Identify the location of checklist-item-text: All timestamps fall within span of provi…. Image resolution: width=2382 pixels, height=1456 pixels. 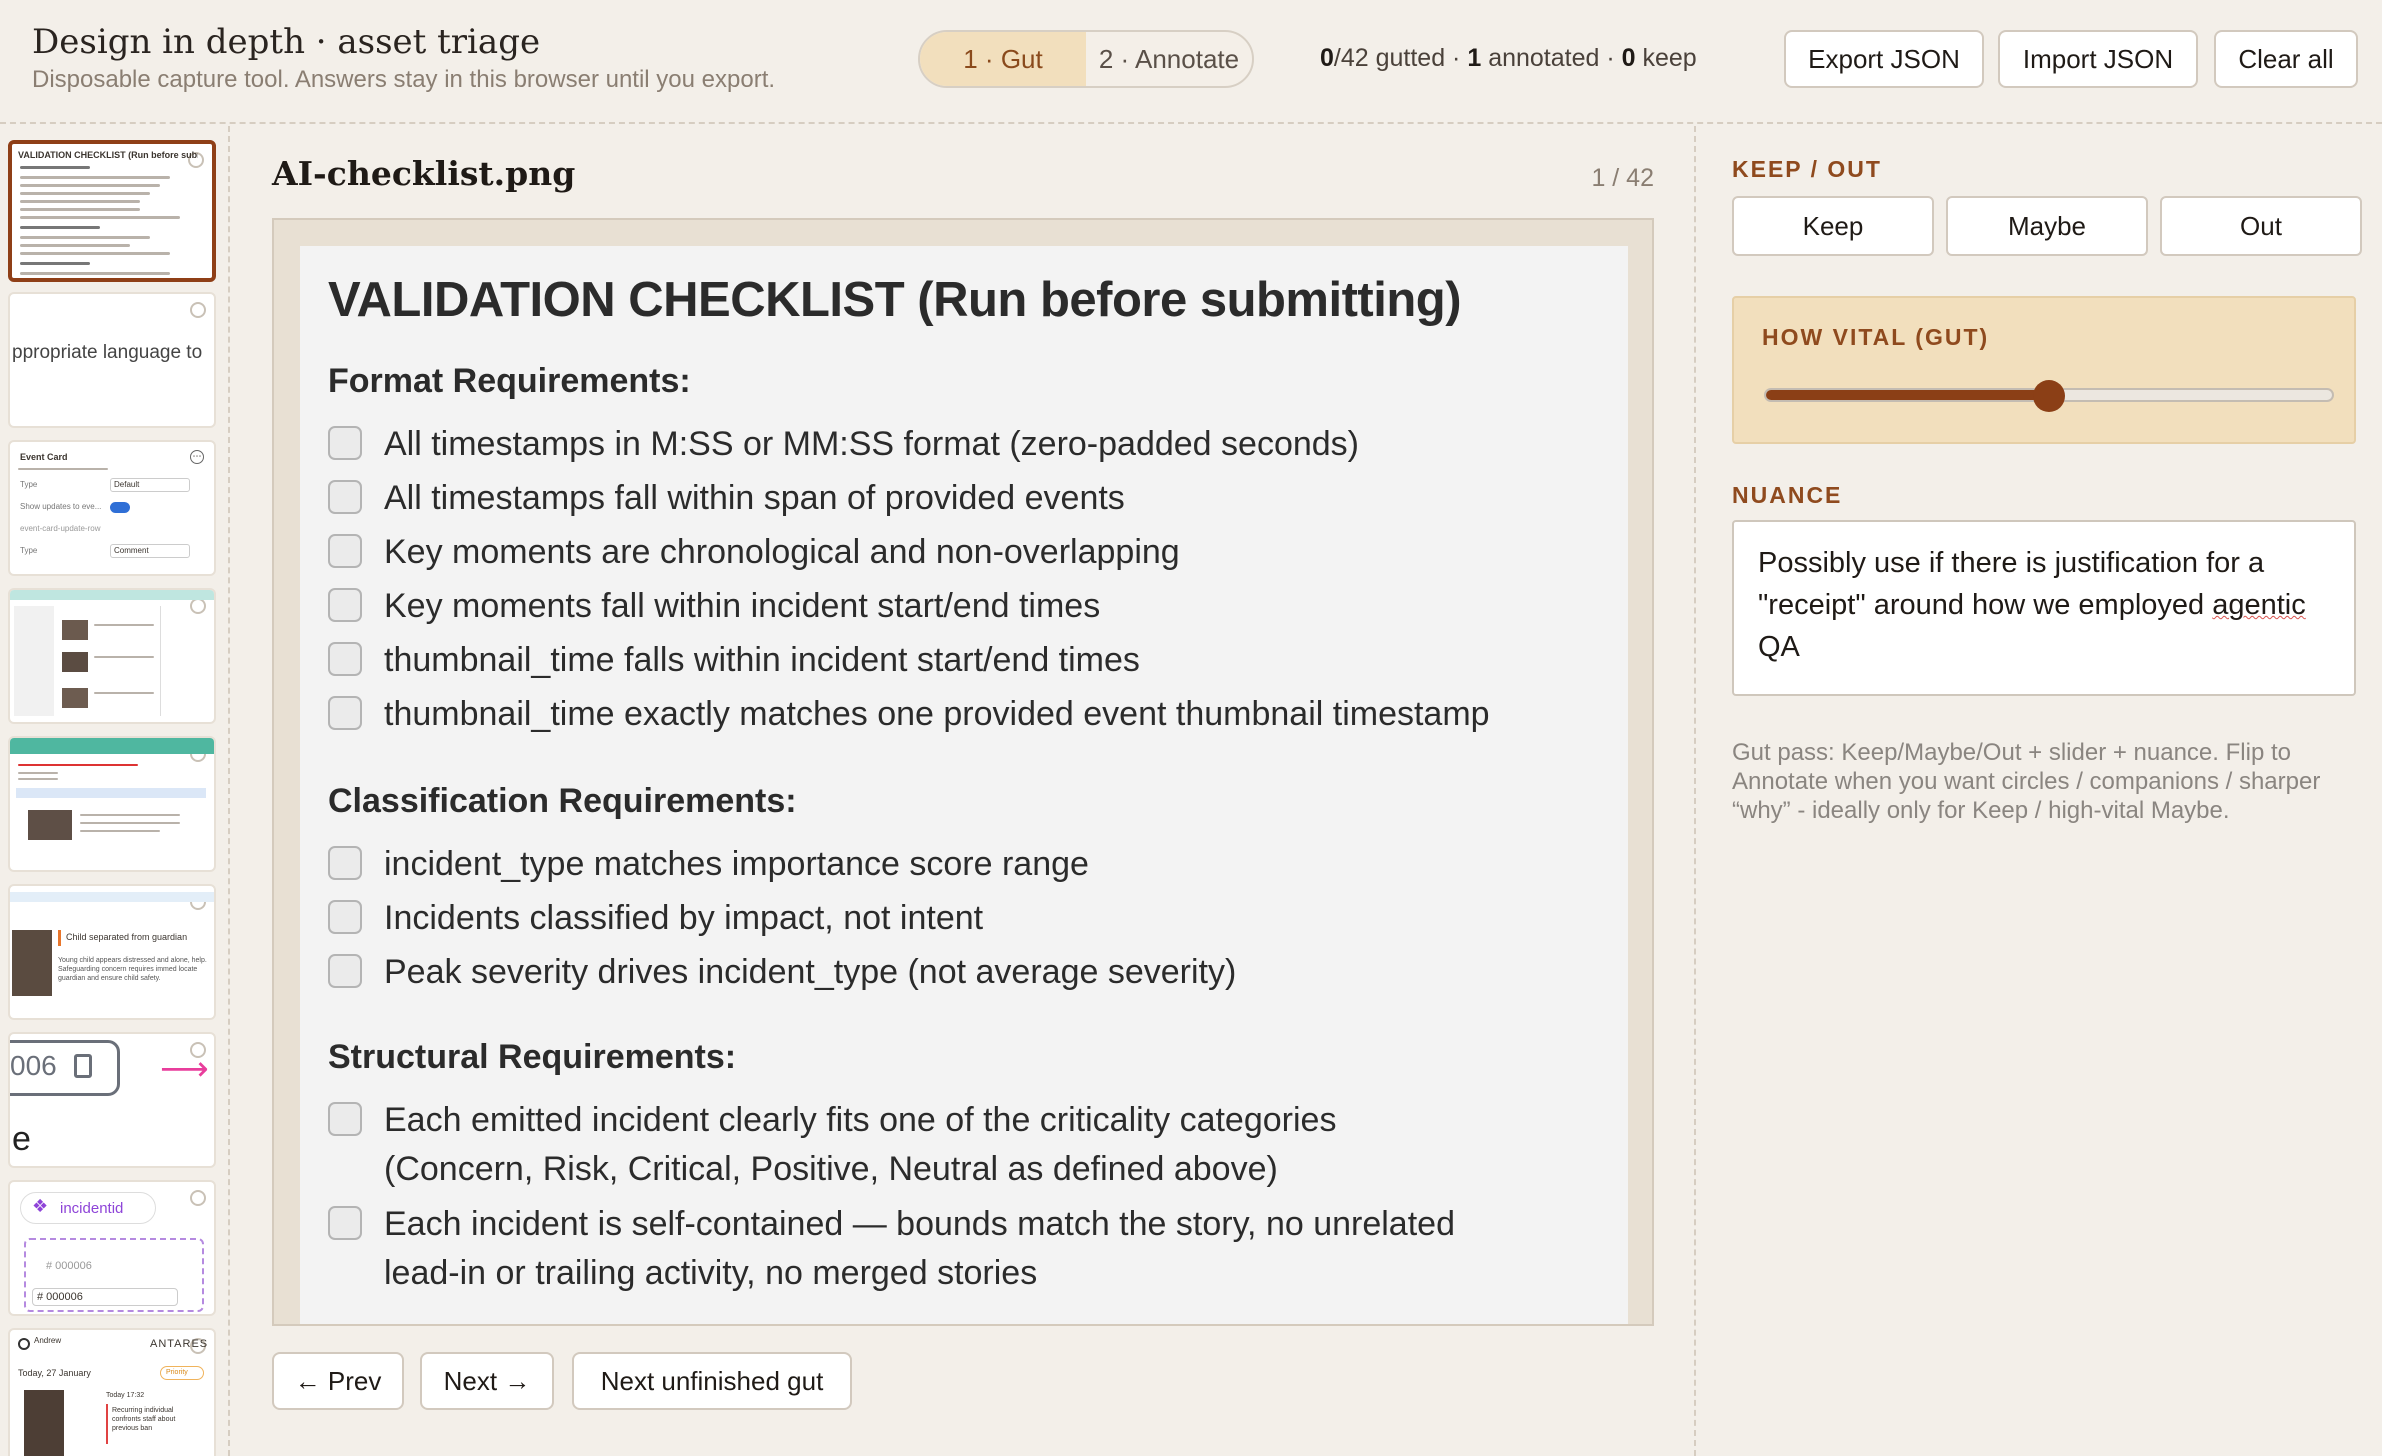
(754, 498).